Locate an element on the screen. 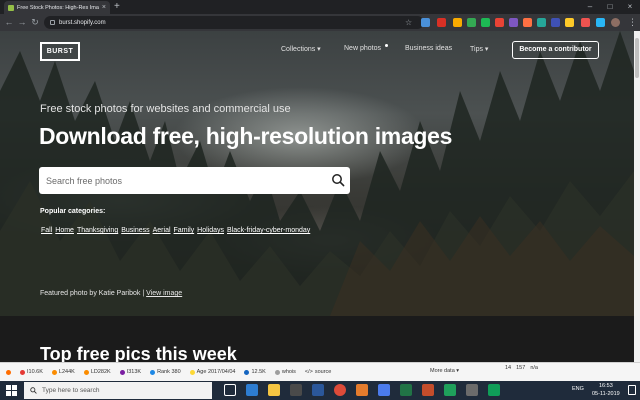 The height and width of the screenshot is (400, 640). view-image-link: View image is located at coordinates (164, 293).